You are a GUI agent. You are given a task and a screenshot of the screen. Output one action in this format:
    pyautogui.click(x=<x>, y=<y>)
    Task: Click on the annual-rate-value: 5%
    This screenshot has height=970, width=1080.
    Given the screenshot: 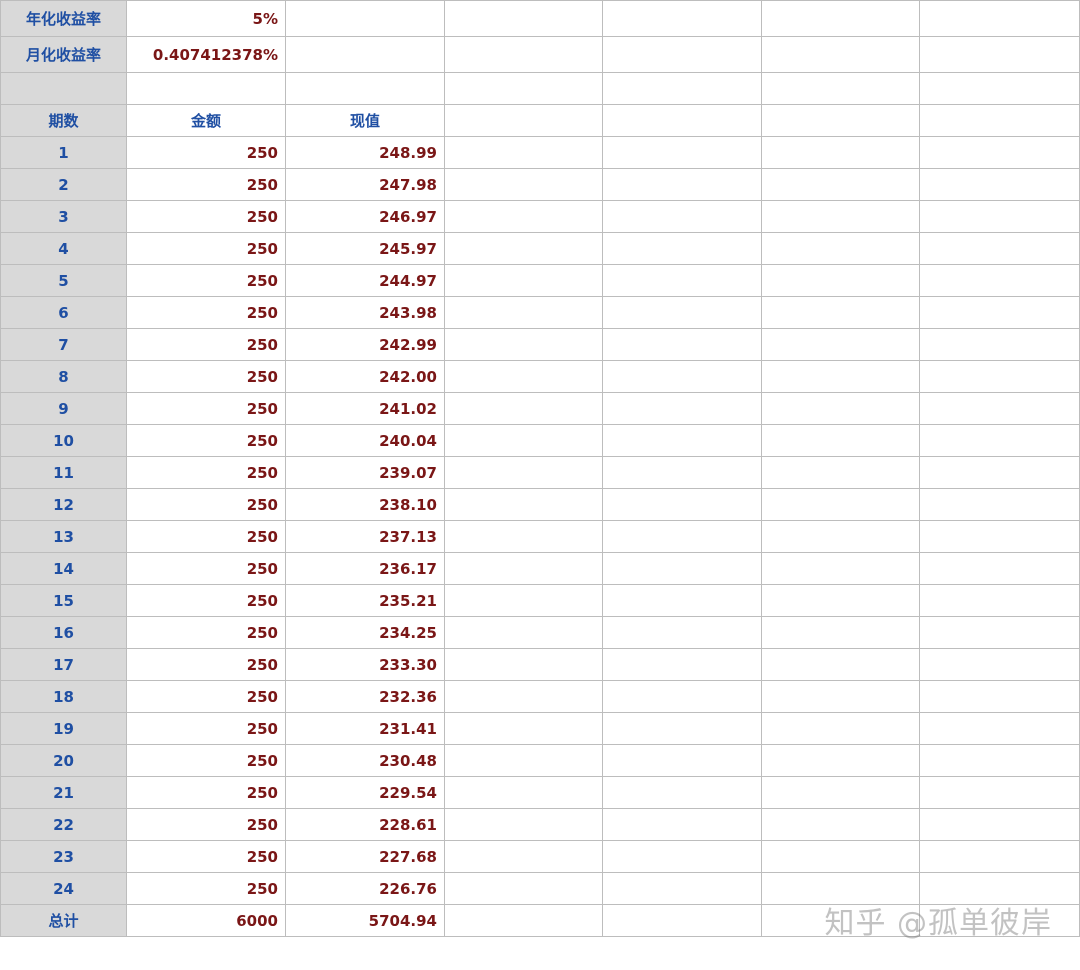 What is the action you would take?
    pyautogui.click(x=206, y=18)
    